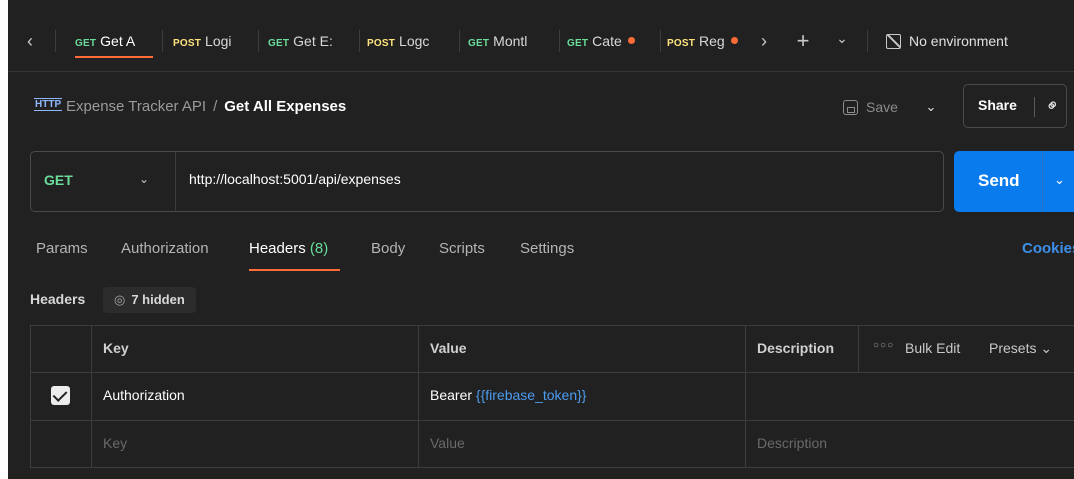 This screenshot has width=1074, height=479. I want to click on tab-get-all-expenses: GET Get A, so click(114, 44).